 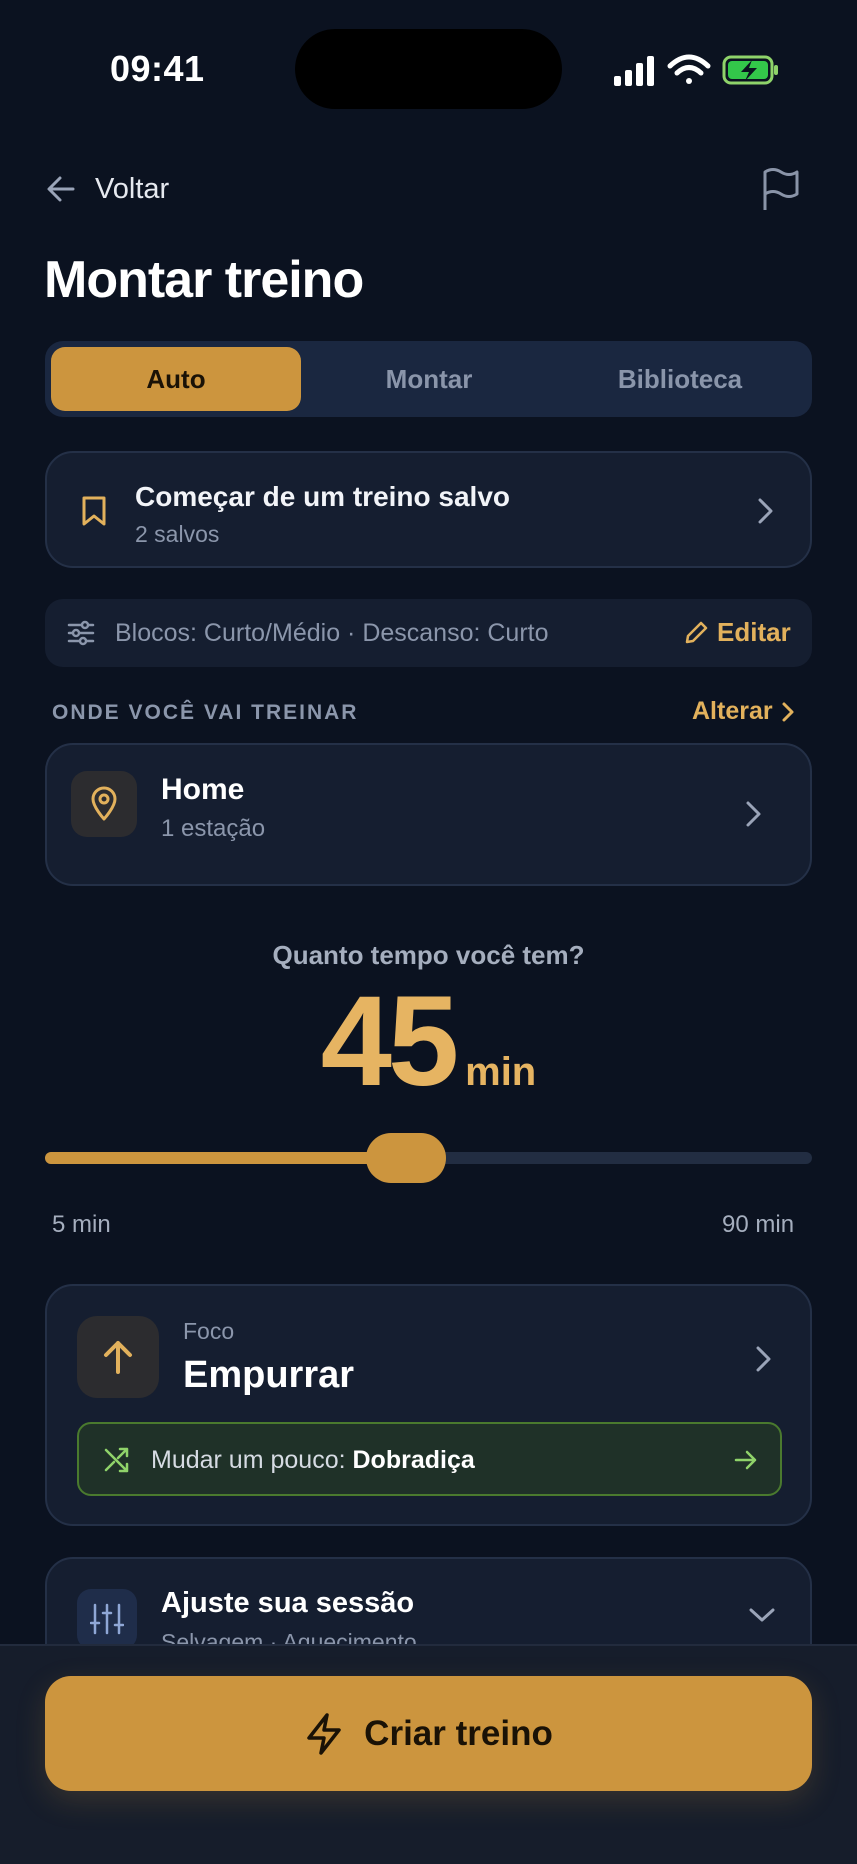 What do you see at coordinates (680, 379) in the screenshot?
I see `tab-biblioteca: Biblioteca` at bounding box center [680, 379].